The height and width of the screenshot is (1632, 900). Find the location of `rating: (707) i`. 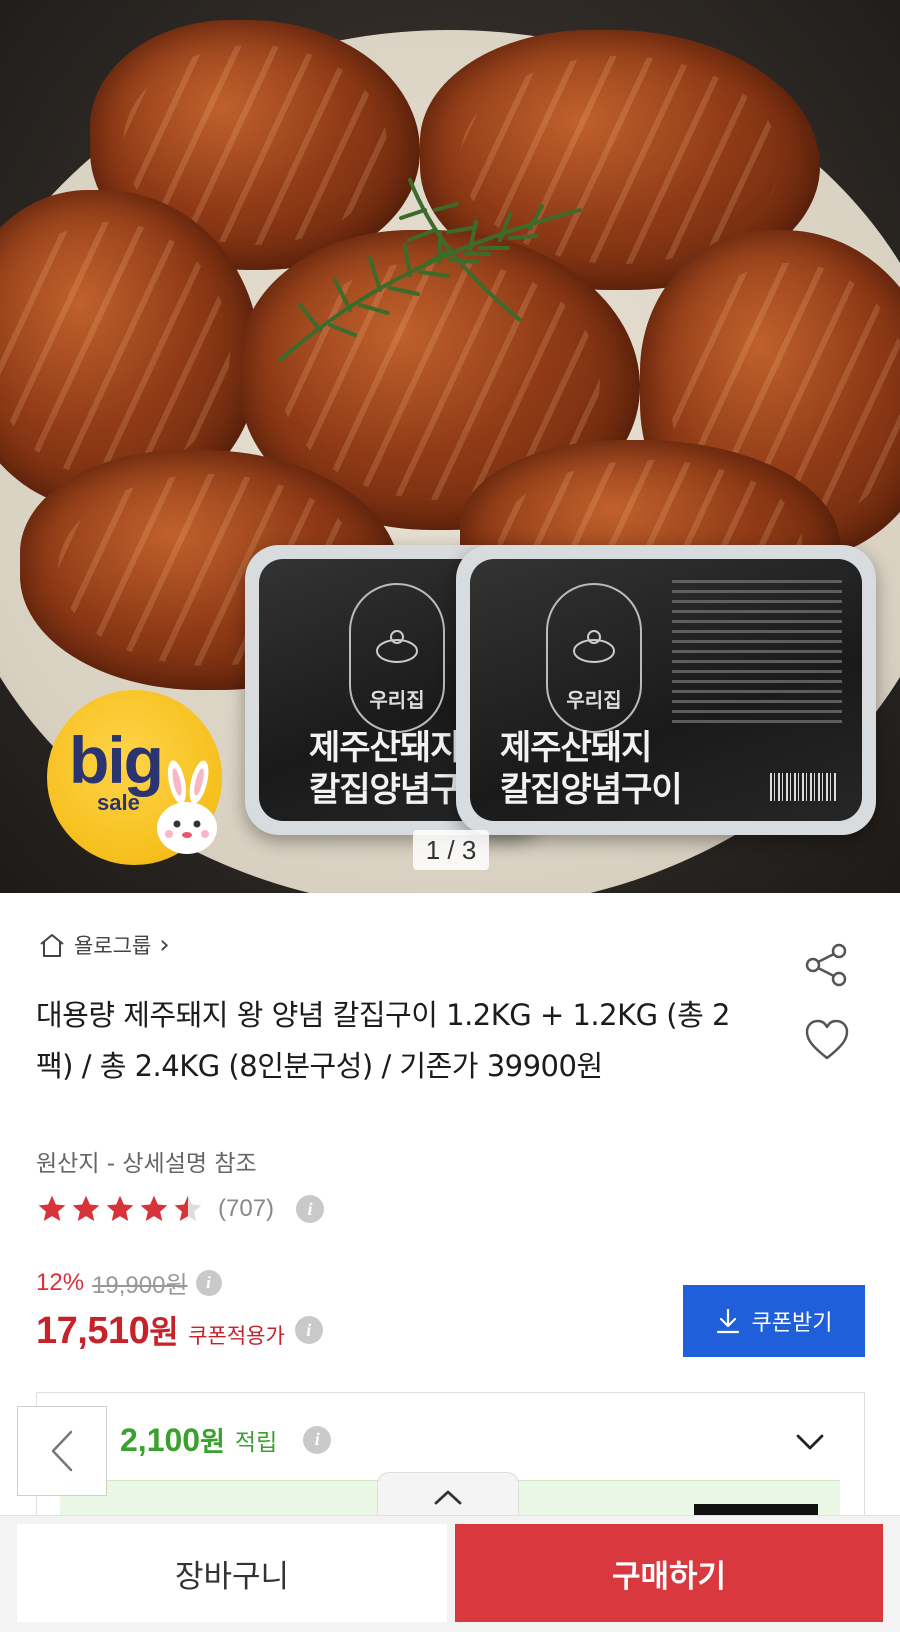

rating: (707) i is located at coordinates (180, 1209).